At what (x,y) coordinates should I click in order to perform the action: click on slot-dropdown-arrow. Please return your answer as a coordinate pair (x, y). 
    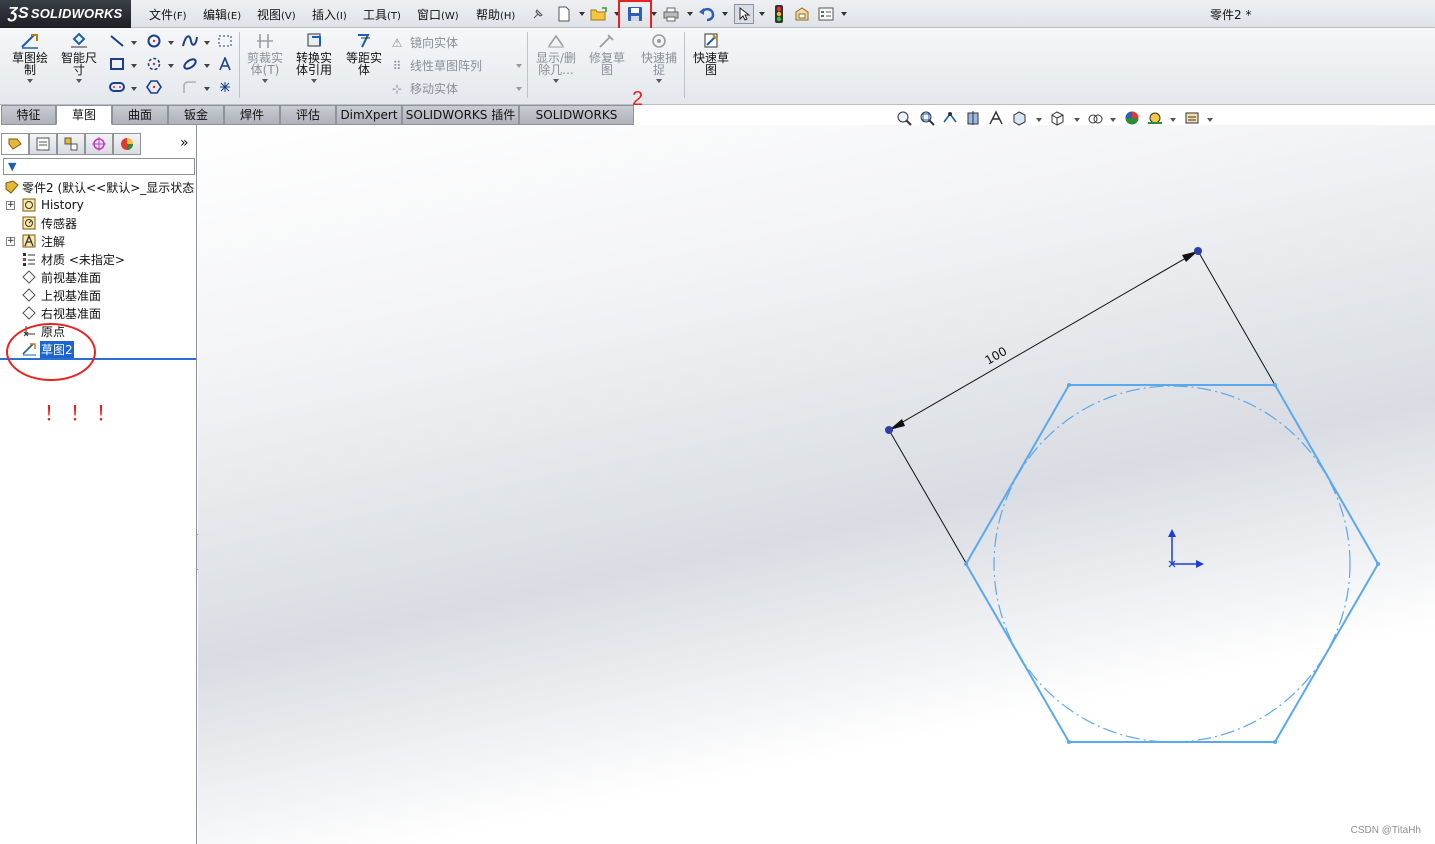
    Looking at the image, I should click on (134, 89).